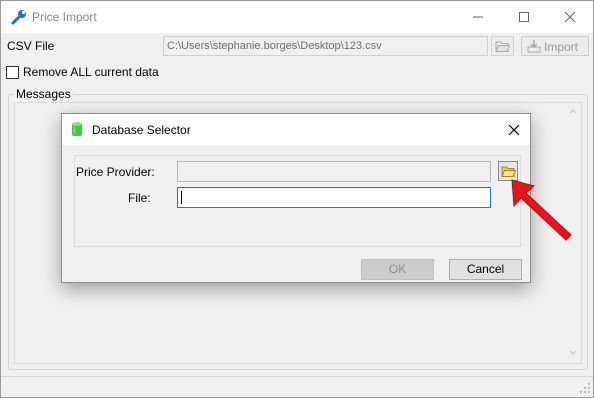  I want to click on folder-open-icon, so click(503, 46).